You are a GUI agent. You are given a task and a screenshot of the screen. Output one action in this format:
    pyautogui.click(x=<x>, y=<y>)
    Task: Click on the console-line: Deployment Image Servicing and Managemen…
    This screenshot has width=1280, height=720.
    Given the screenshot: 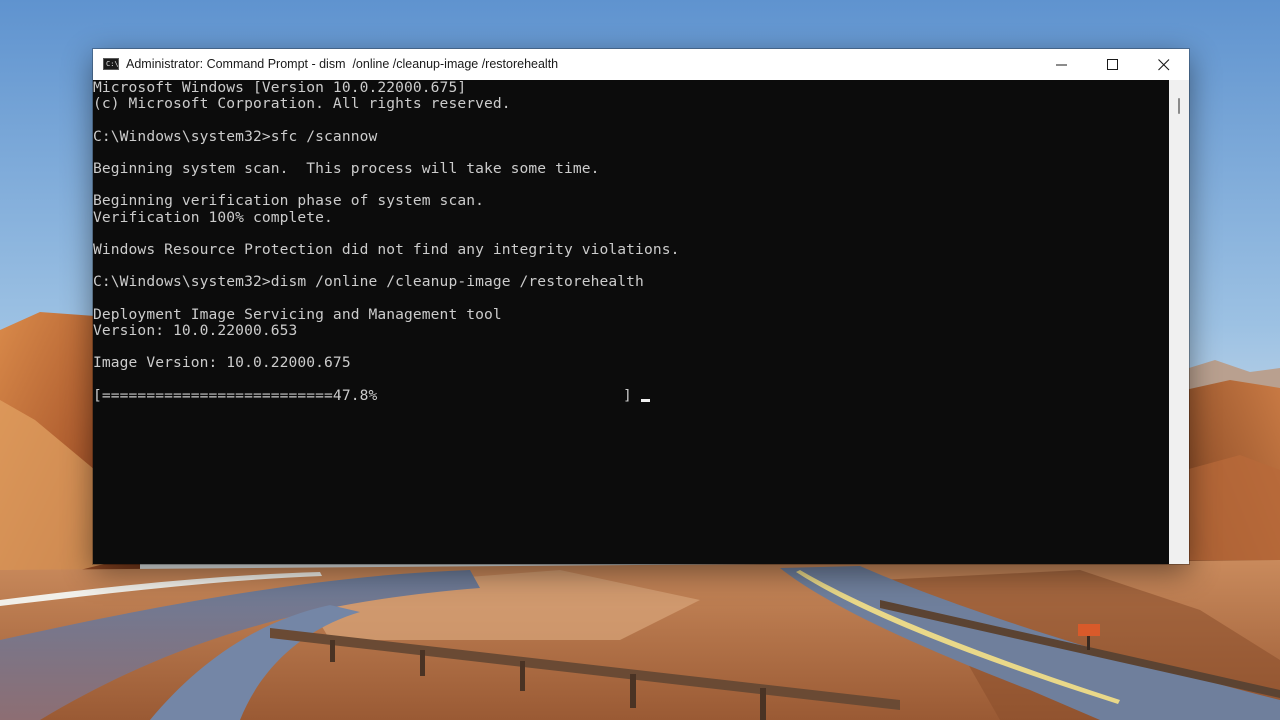 What is the action you would take?
    pyautogui.click(x=297, y=314)
    